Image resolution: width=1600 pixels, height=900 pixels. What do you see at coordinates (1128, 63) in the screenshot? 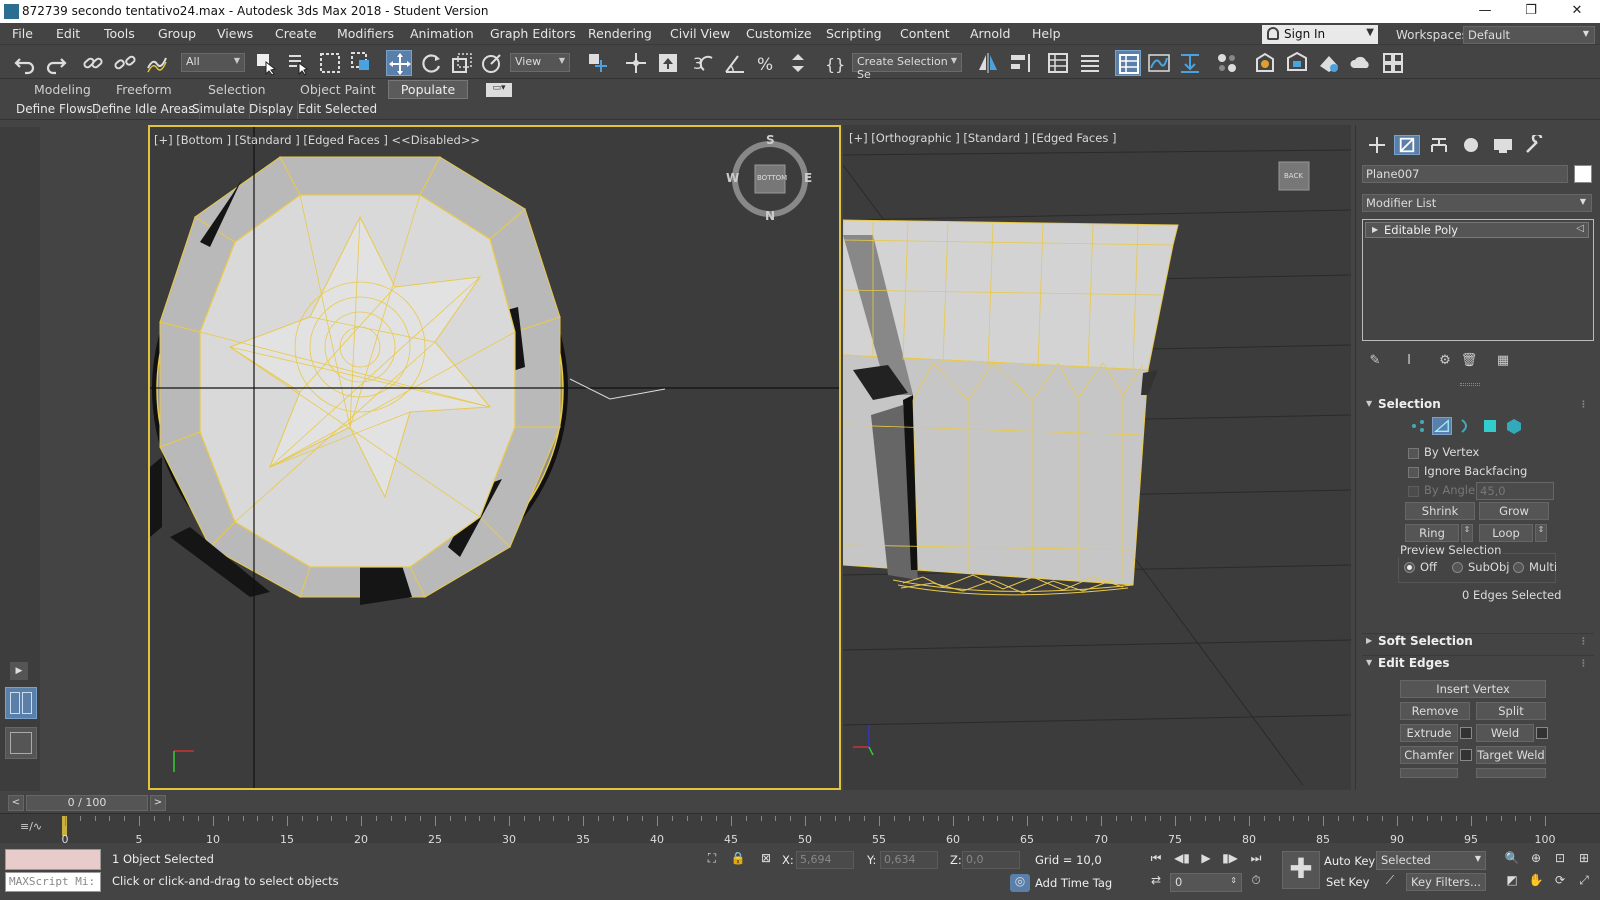
I see `scene-explorer-icon` at bounding box center [1128, 63].